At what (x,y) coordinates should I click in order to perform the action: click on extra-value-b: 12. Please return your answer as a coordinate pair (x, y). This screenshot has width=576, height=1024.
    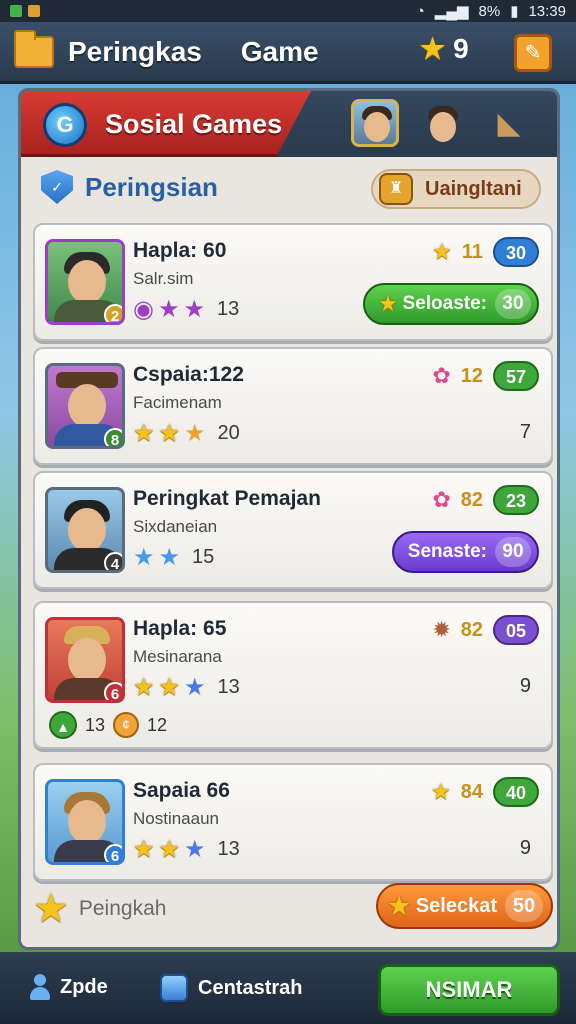
    Looking at the image, I should click on (157, 724).